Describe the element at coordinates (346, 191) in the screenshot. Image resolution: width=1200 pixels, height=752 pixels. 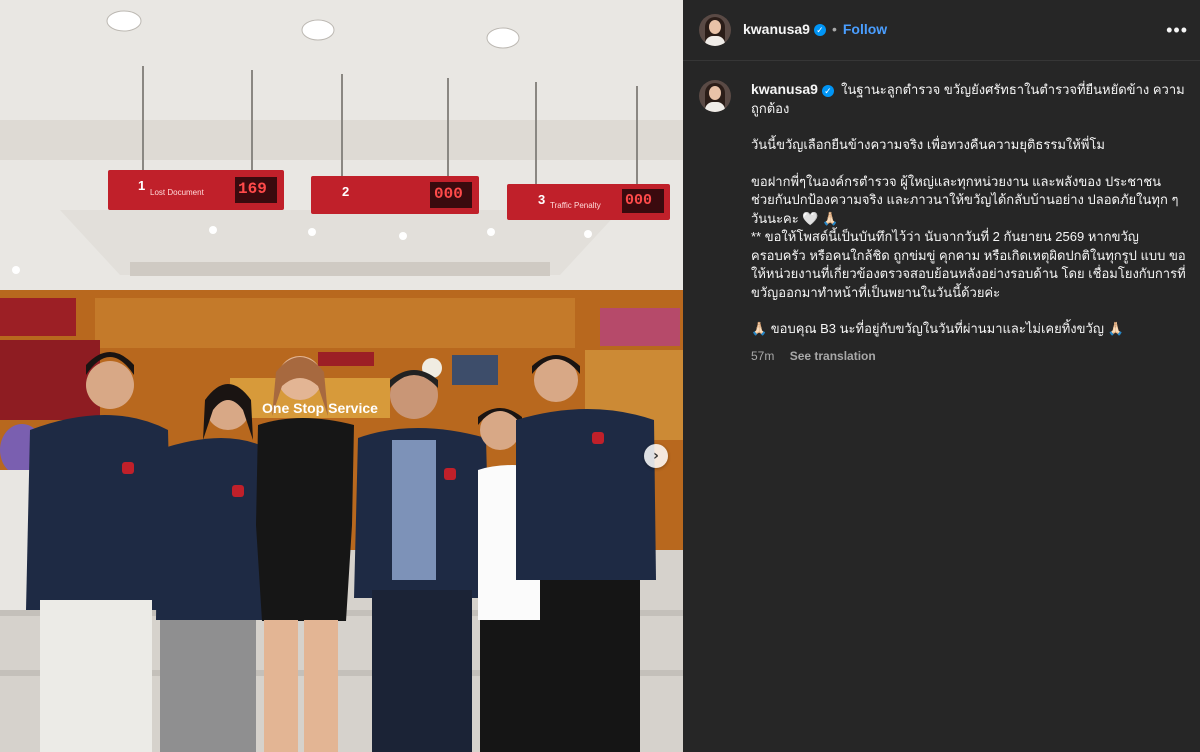
I see `counter-2-number: 2` at that location.